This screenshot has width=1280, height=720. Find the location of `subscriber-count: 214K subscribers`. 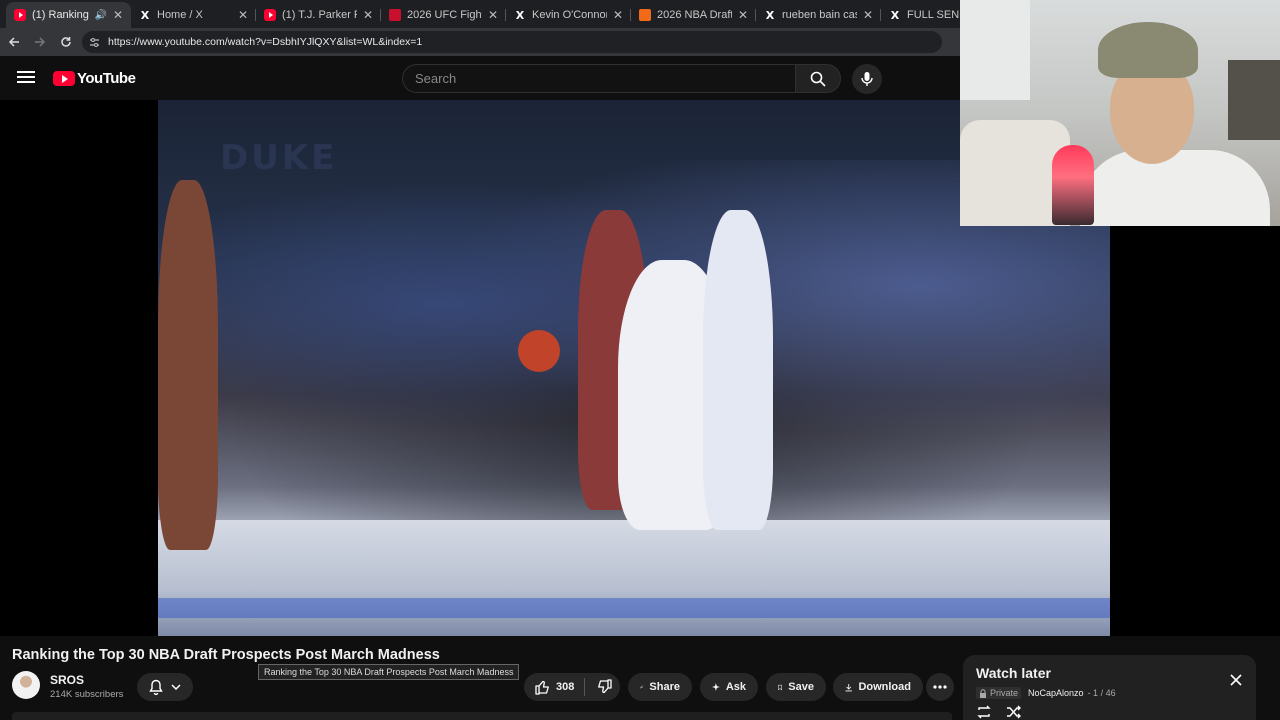

subscriber-count: 214K subscribers is located at coordinates (87, 694).